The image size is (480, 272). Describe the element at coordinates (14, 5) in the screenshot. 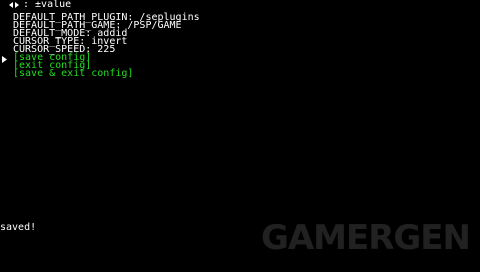

I see `arrow-keys` at that location.